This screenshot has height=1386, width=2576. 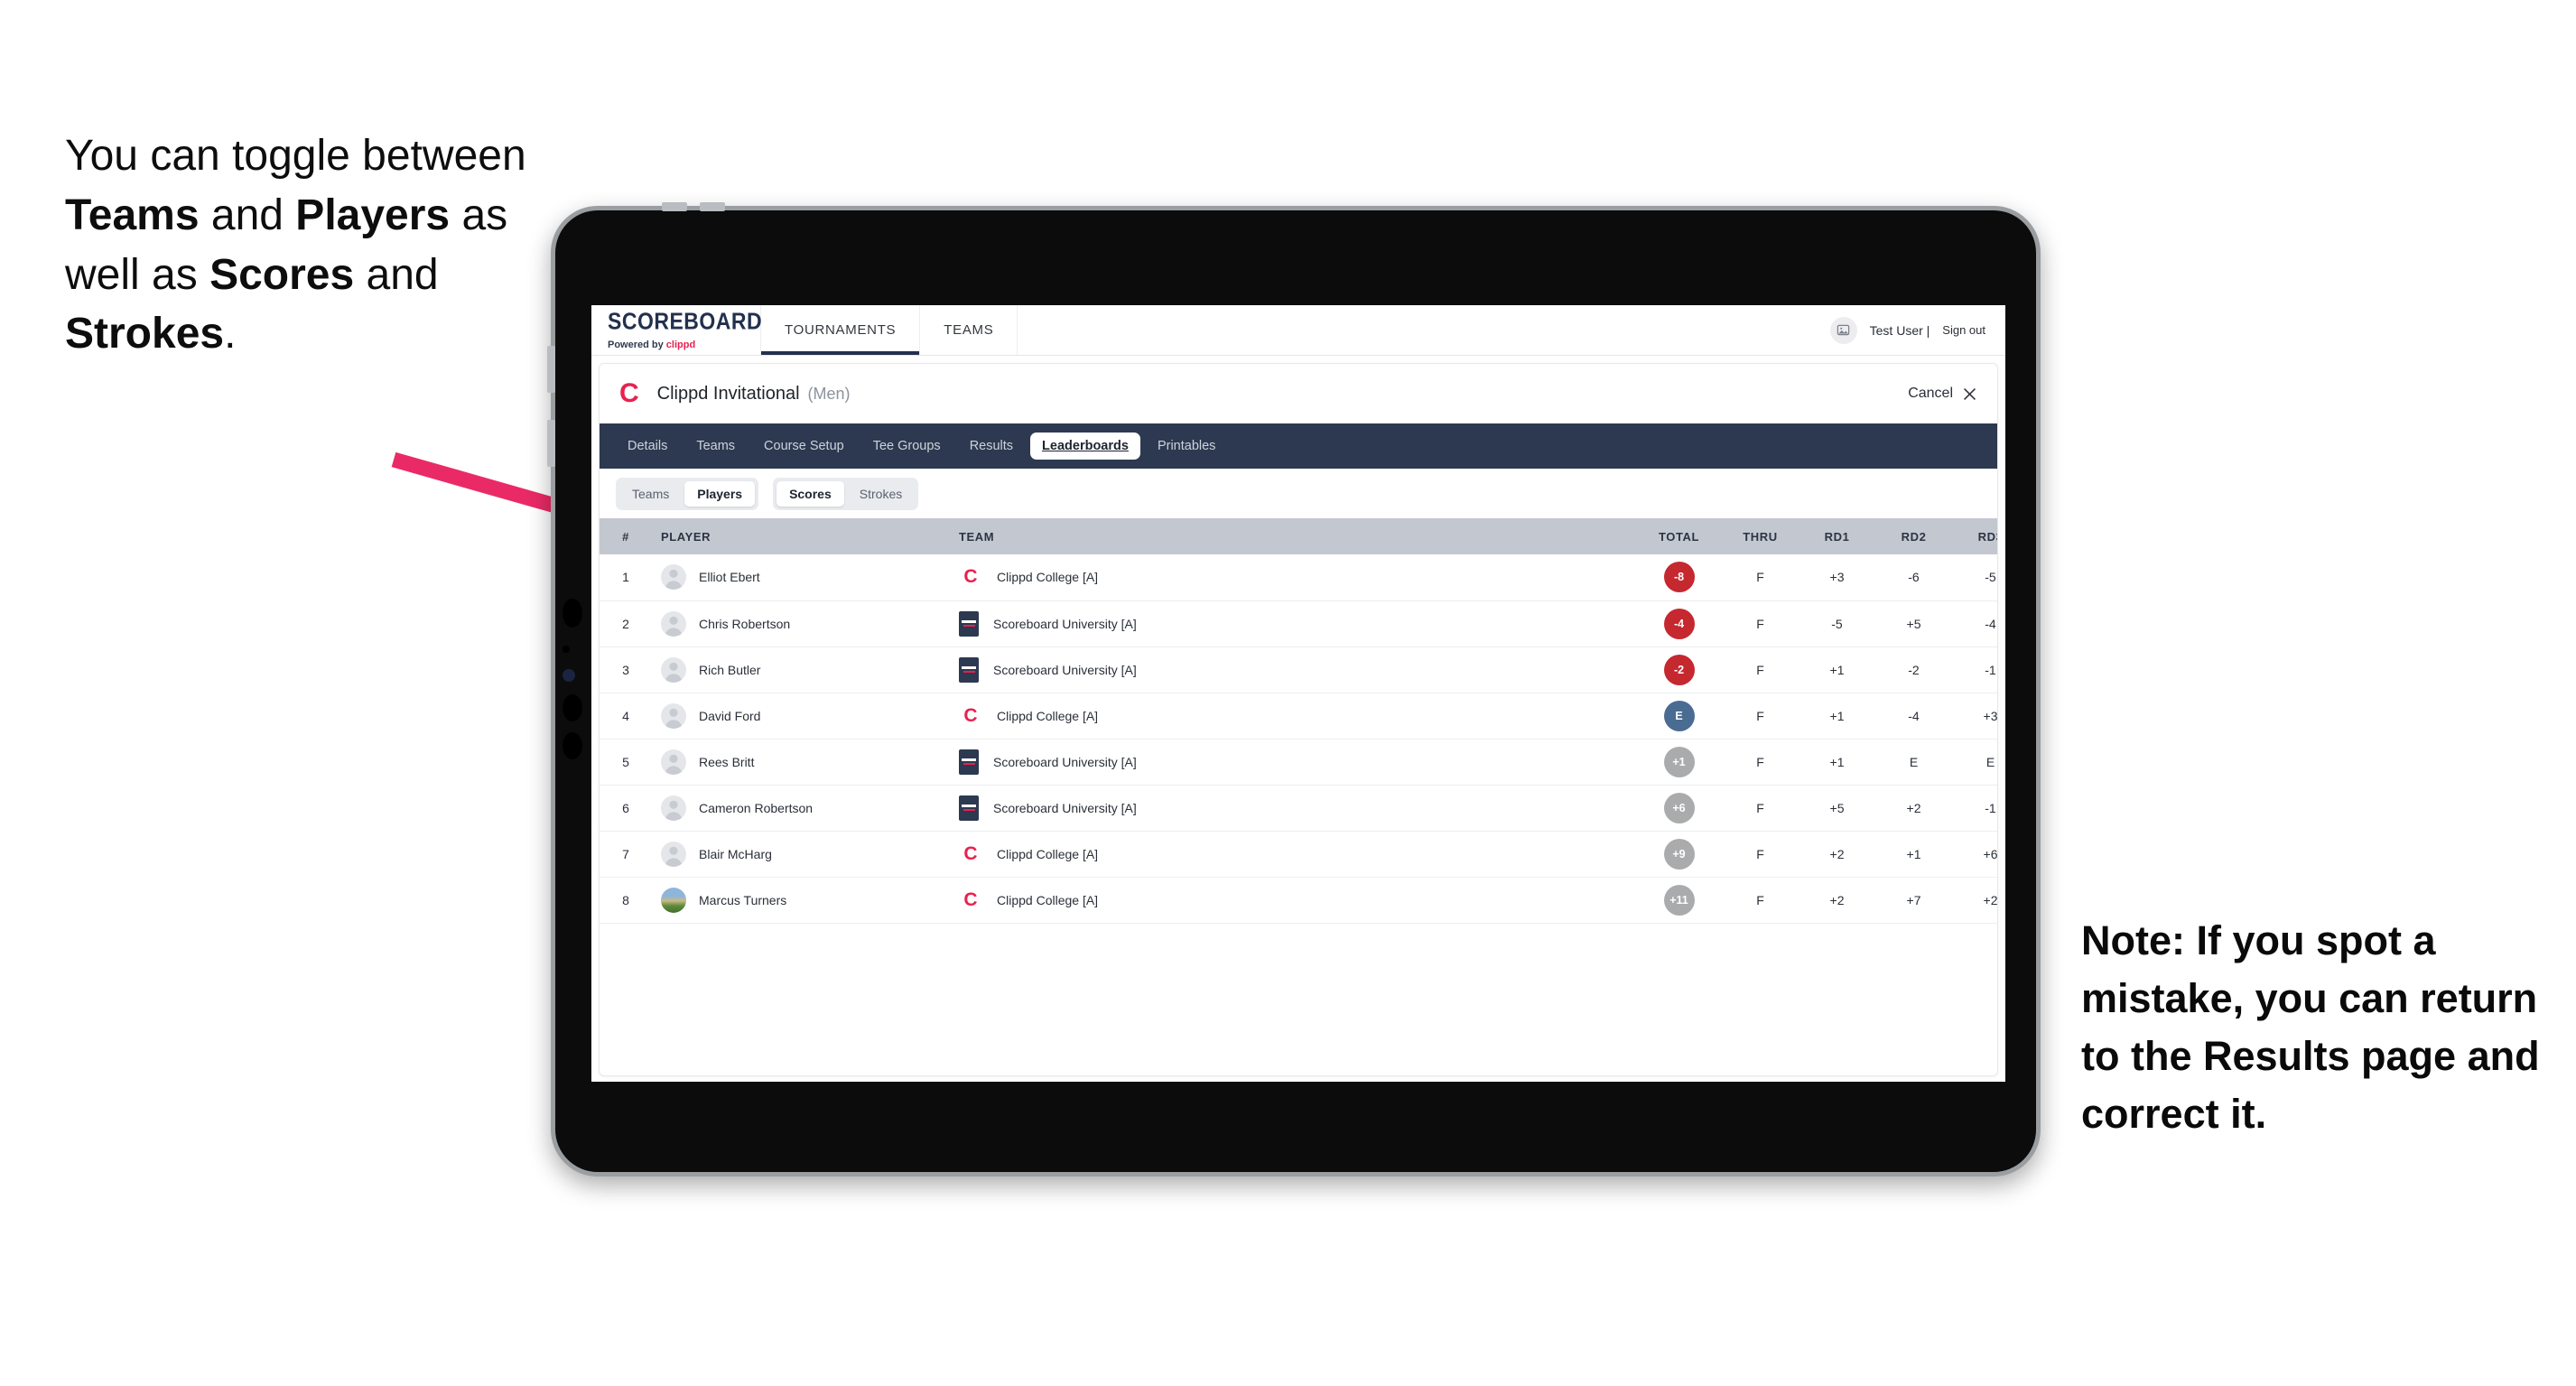 What do you see at coordinates (1837, 809) in the screenshot?
I see `cell-rd1: +5` at bounding box center [1837, 809].